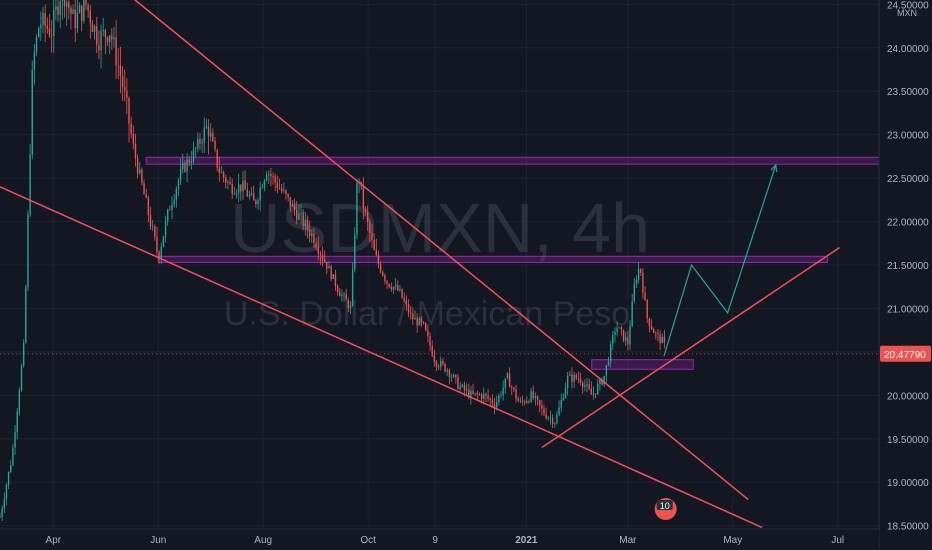  What do you see at coordinates (512, 160) in the screenshot?
I see `resistance-zone` at bounding box center [512, 160].